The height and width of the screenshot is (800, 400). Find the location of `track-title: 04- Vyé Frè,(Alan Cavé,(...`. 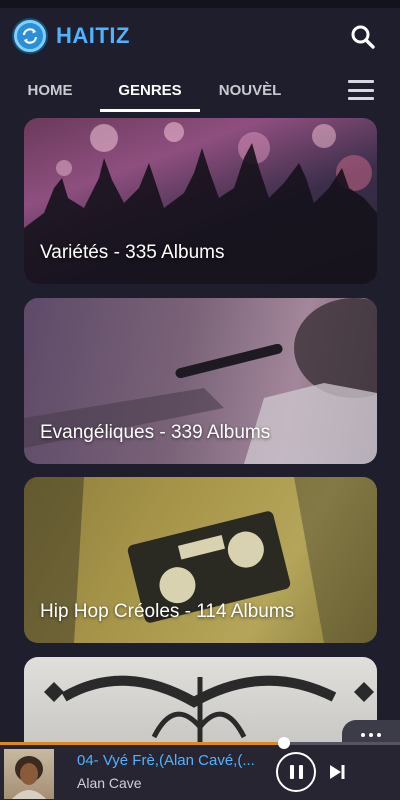

track-title: 04- Vyé Frè,(Alan Cavé,(... is located at coordinates (166, 760).